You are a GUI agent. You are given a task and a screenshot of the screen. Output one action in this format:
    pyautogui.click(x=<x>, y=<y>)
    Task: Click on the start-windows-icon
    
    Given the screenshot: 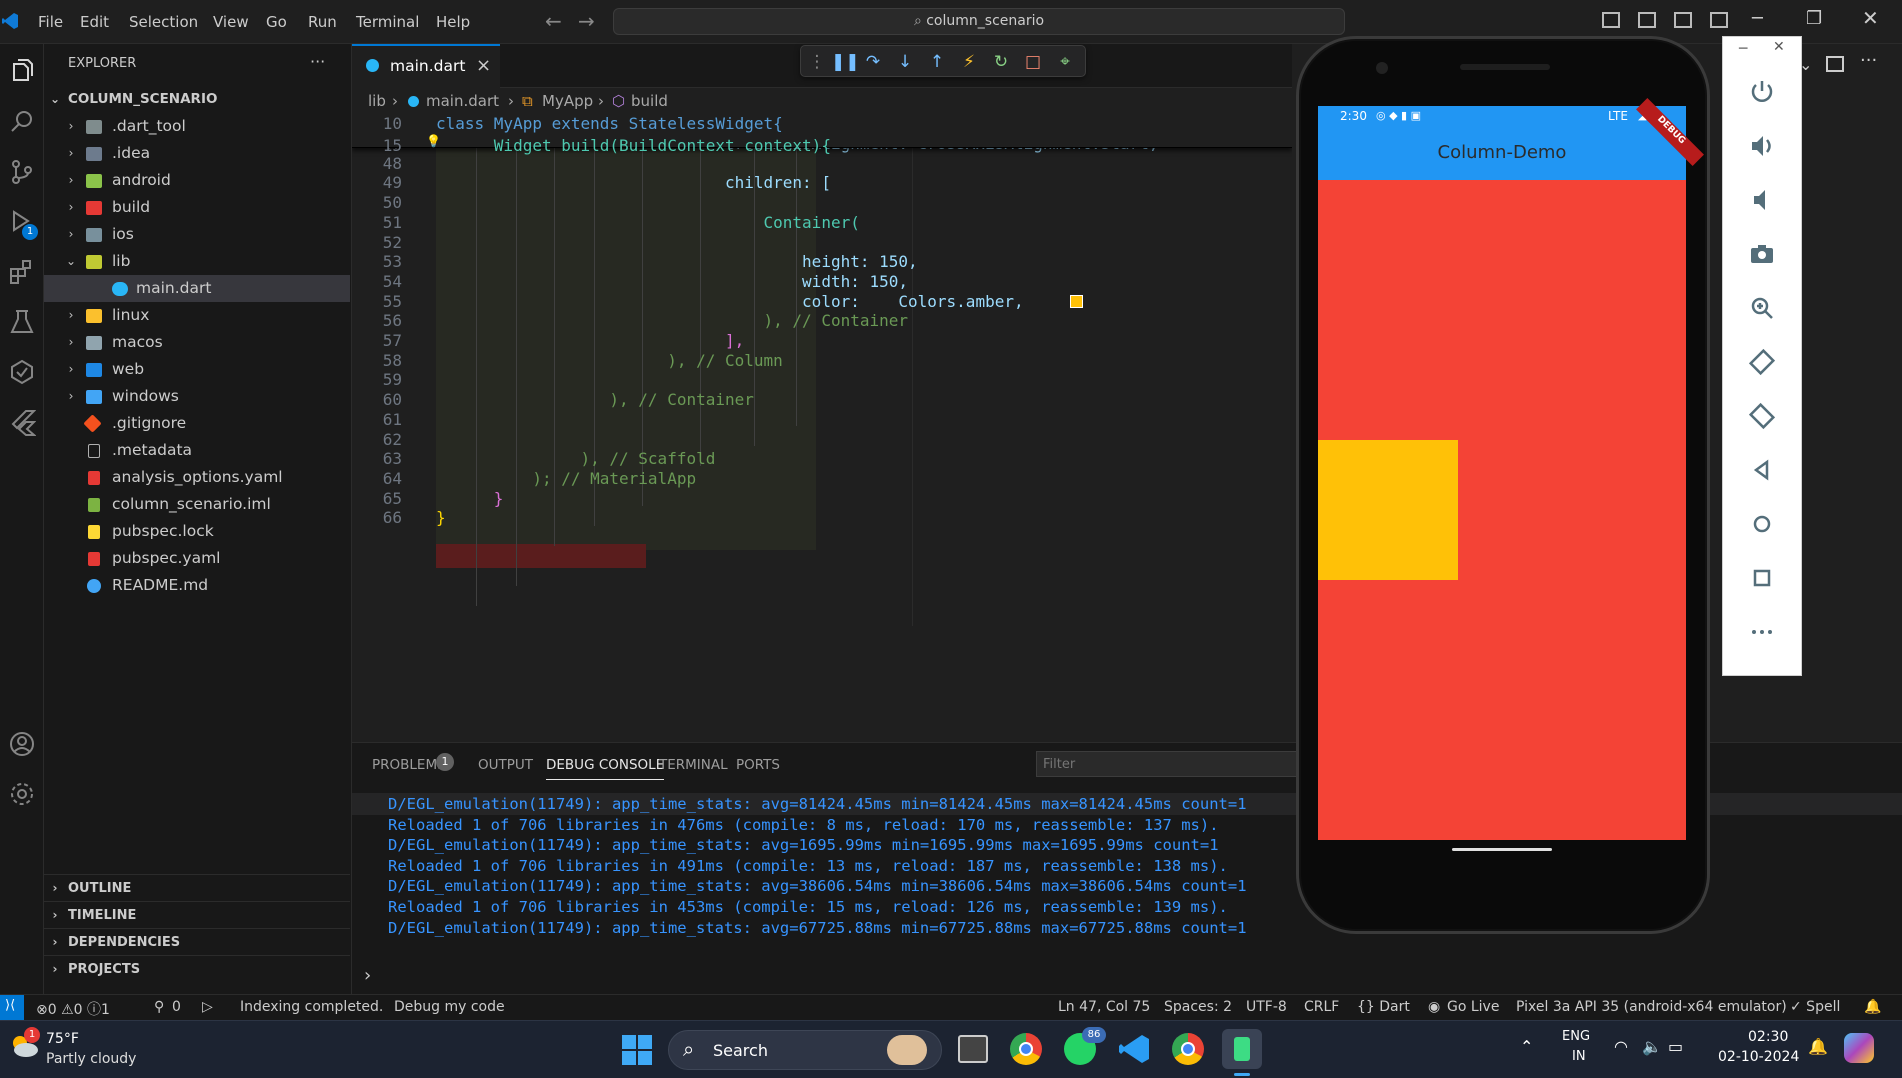 What is the action you would take?
    pyautogui.click(x=637, y=1050)
    